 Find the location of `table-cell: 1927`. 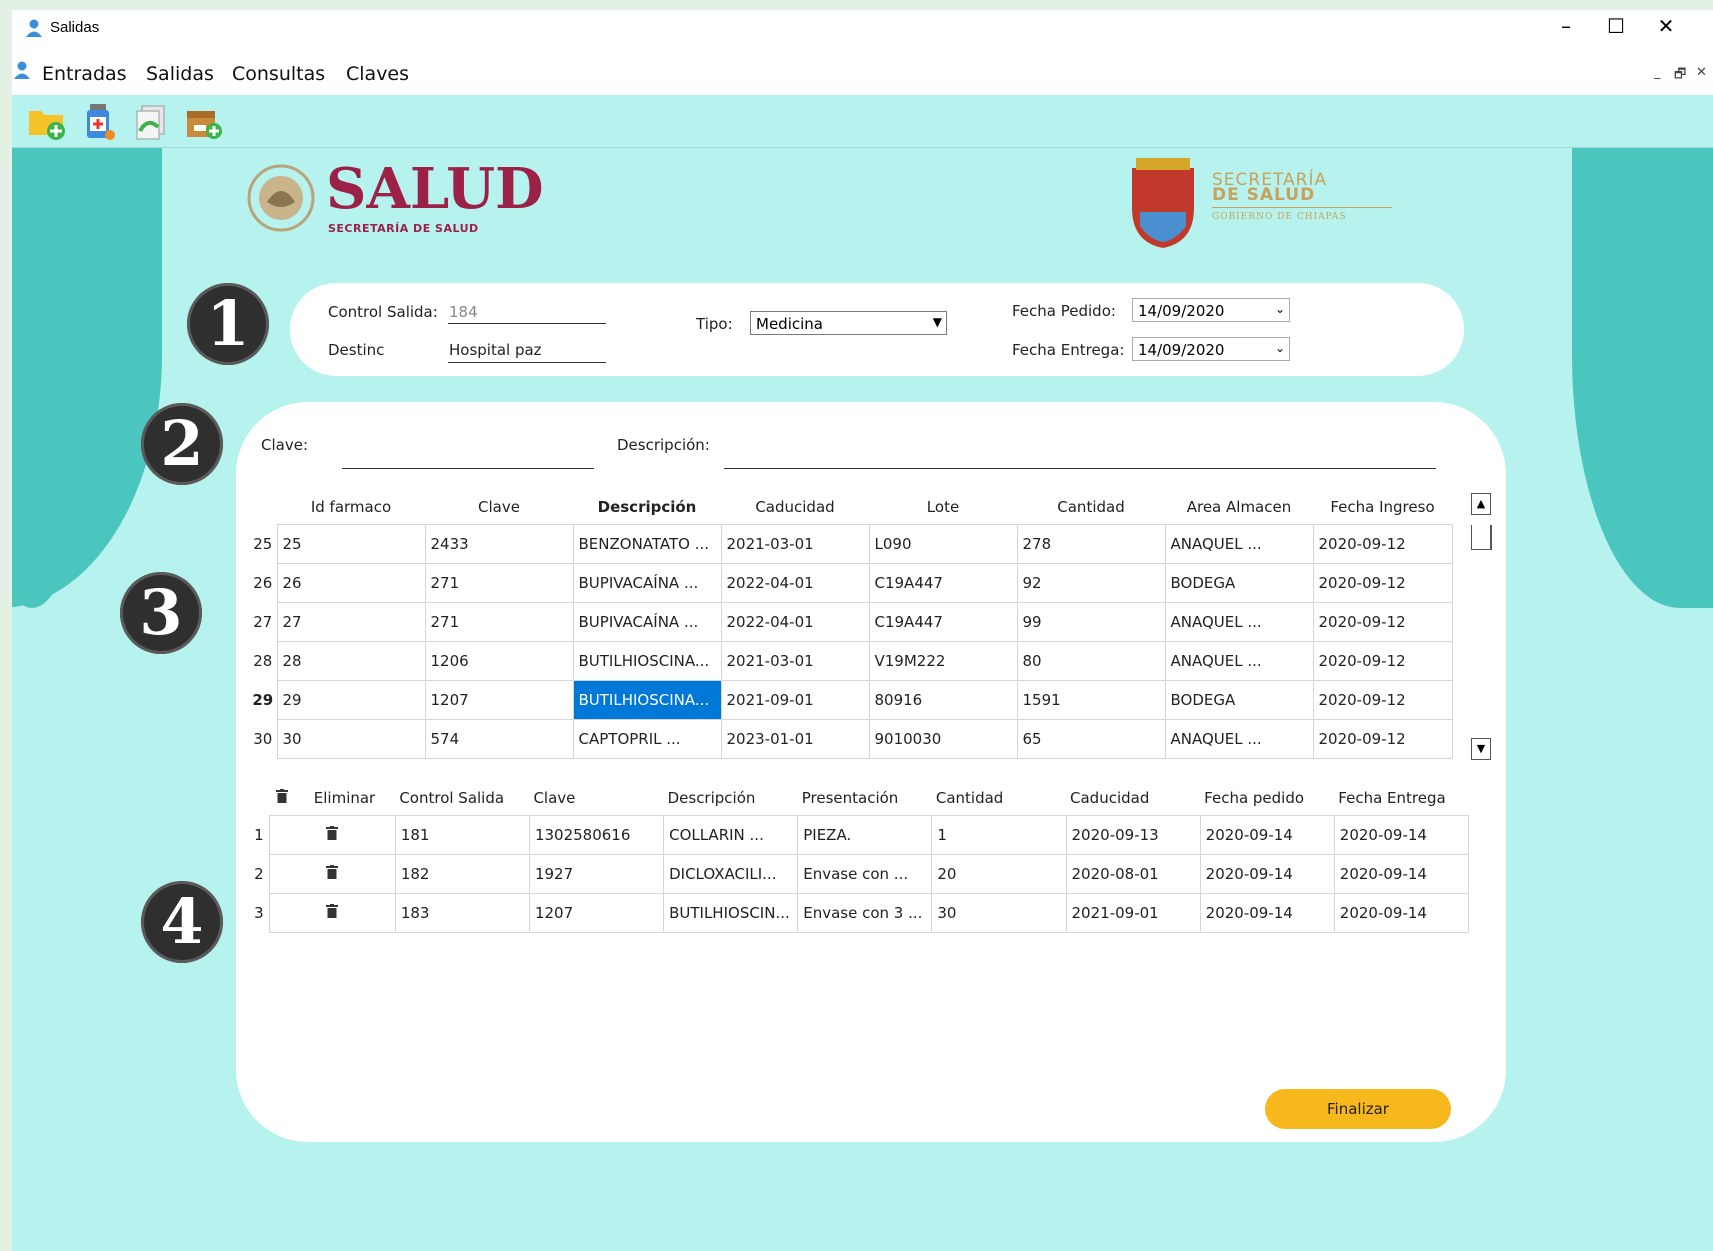

table-cell: 1927 is located at coordinates (596, 874).